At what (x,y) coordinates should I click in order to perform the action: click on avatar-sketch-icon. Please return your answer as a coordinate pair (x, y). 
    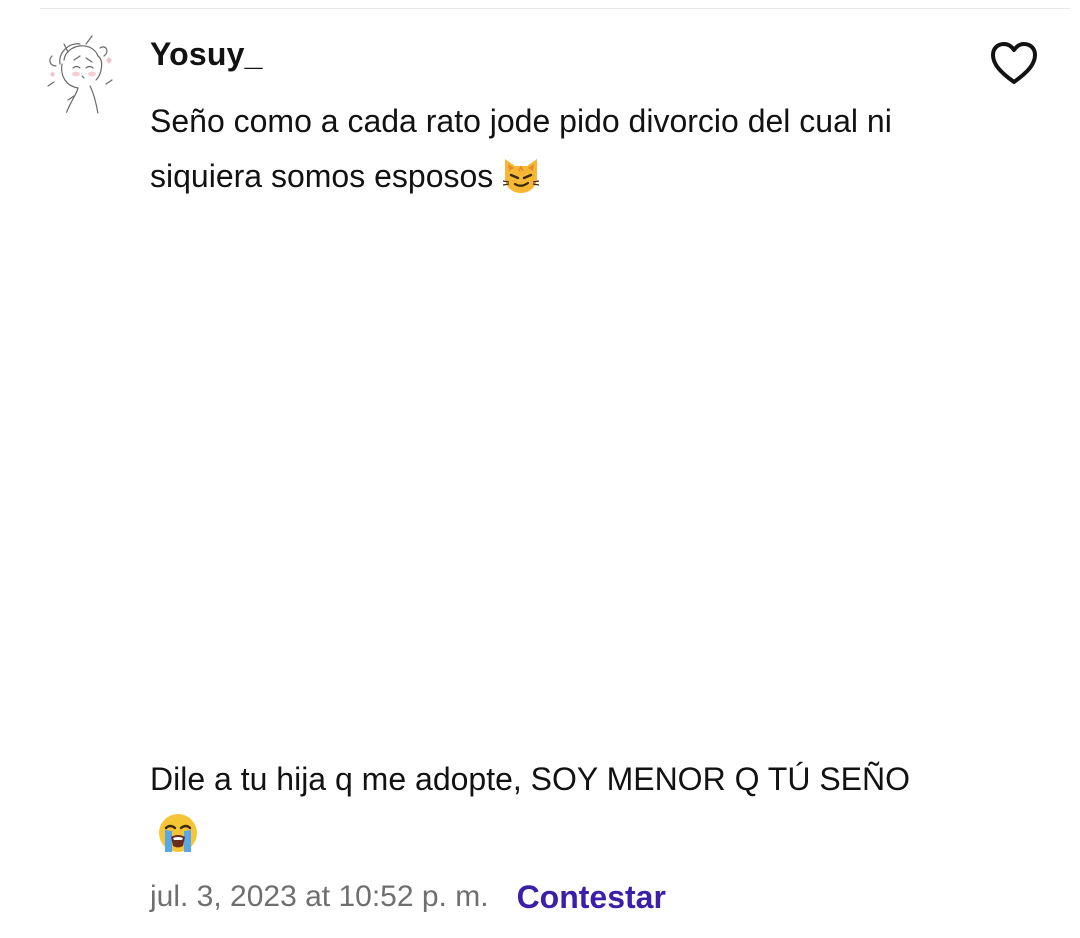
    Looking at the image, I should click on (80, 75).